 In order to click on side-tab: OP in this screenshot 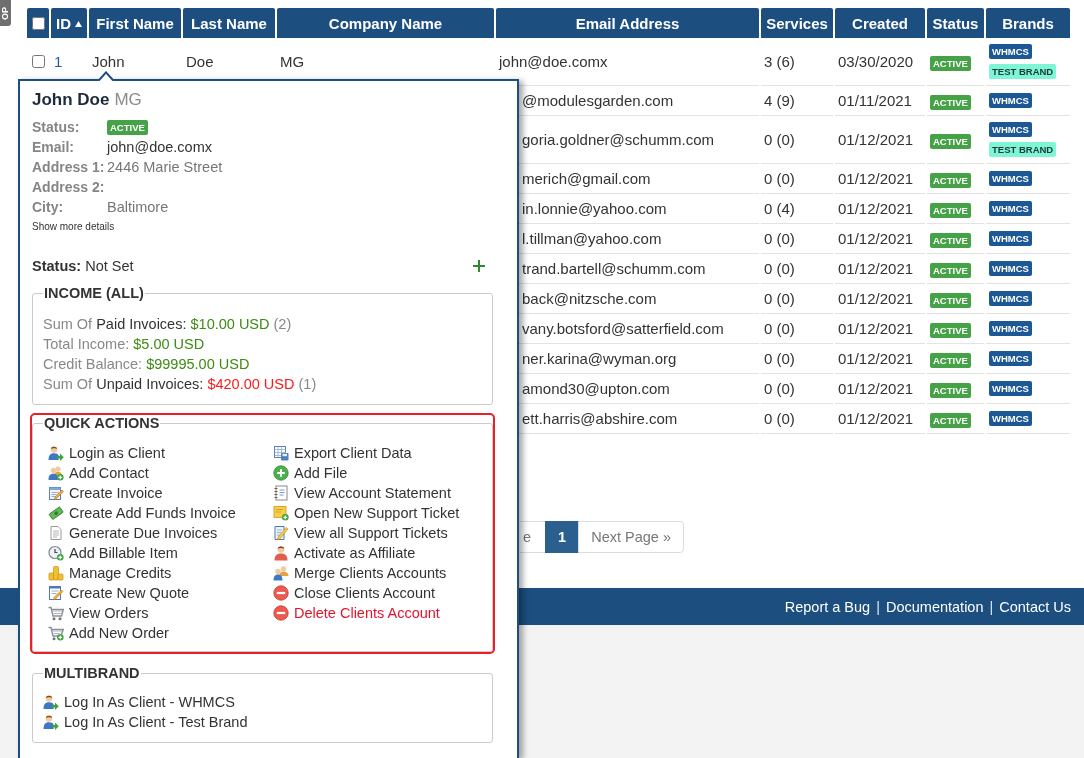, I will do `click(5, 13)`.